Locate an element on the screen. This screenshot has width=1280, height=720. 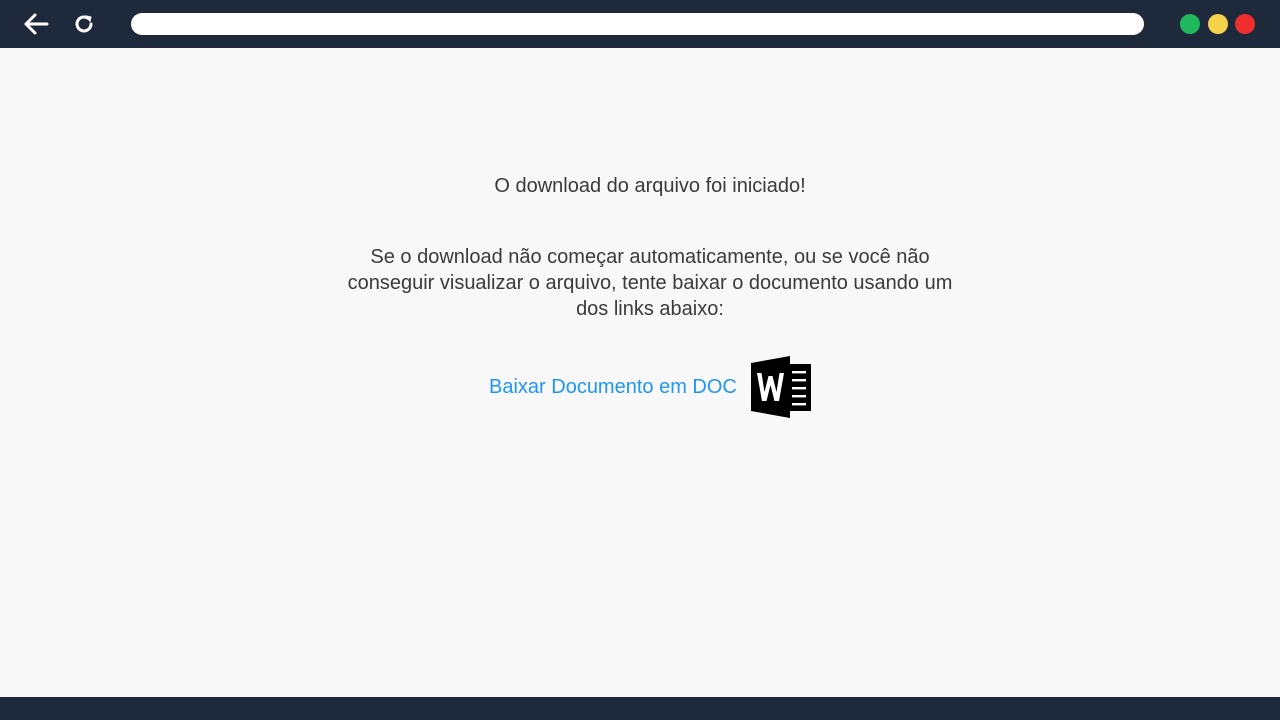
download-links: Baixar Documento em DOC is located at coordinates (651, 387).